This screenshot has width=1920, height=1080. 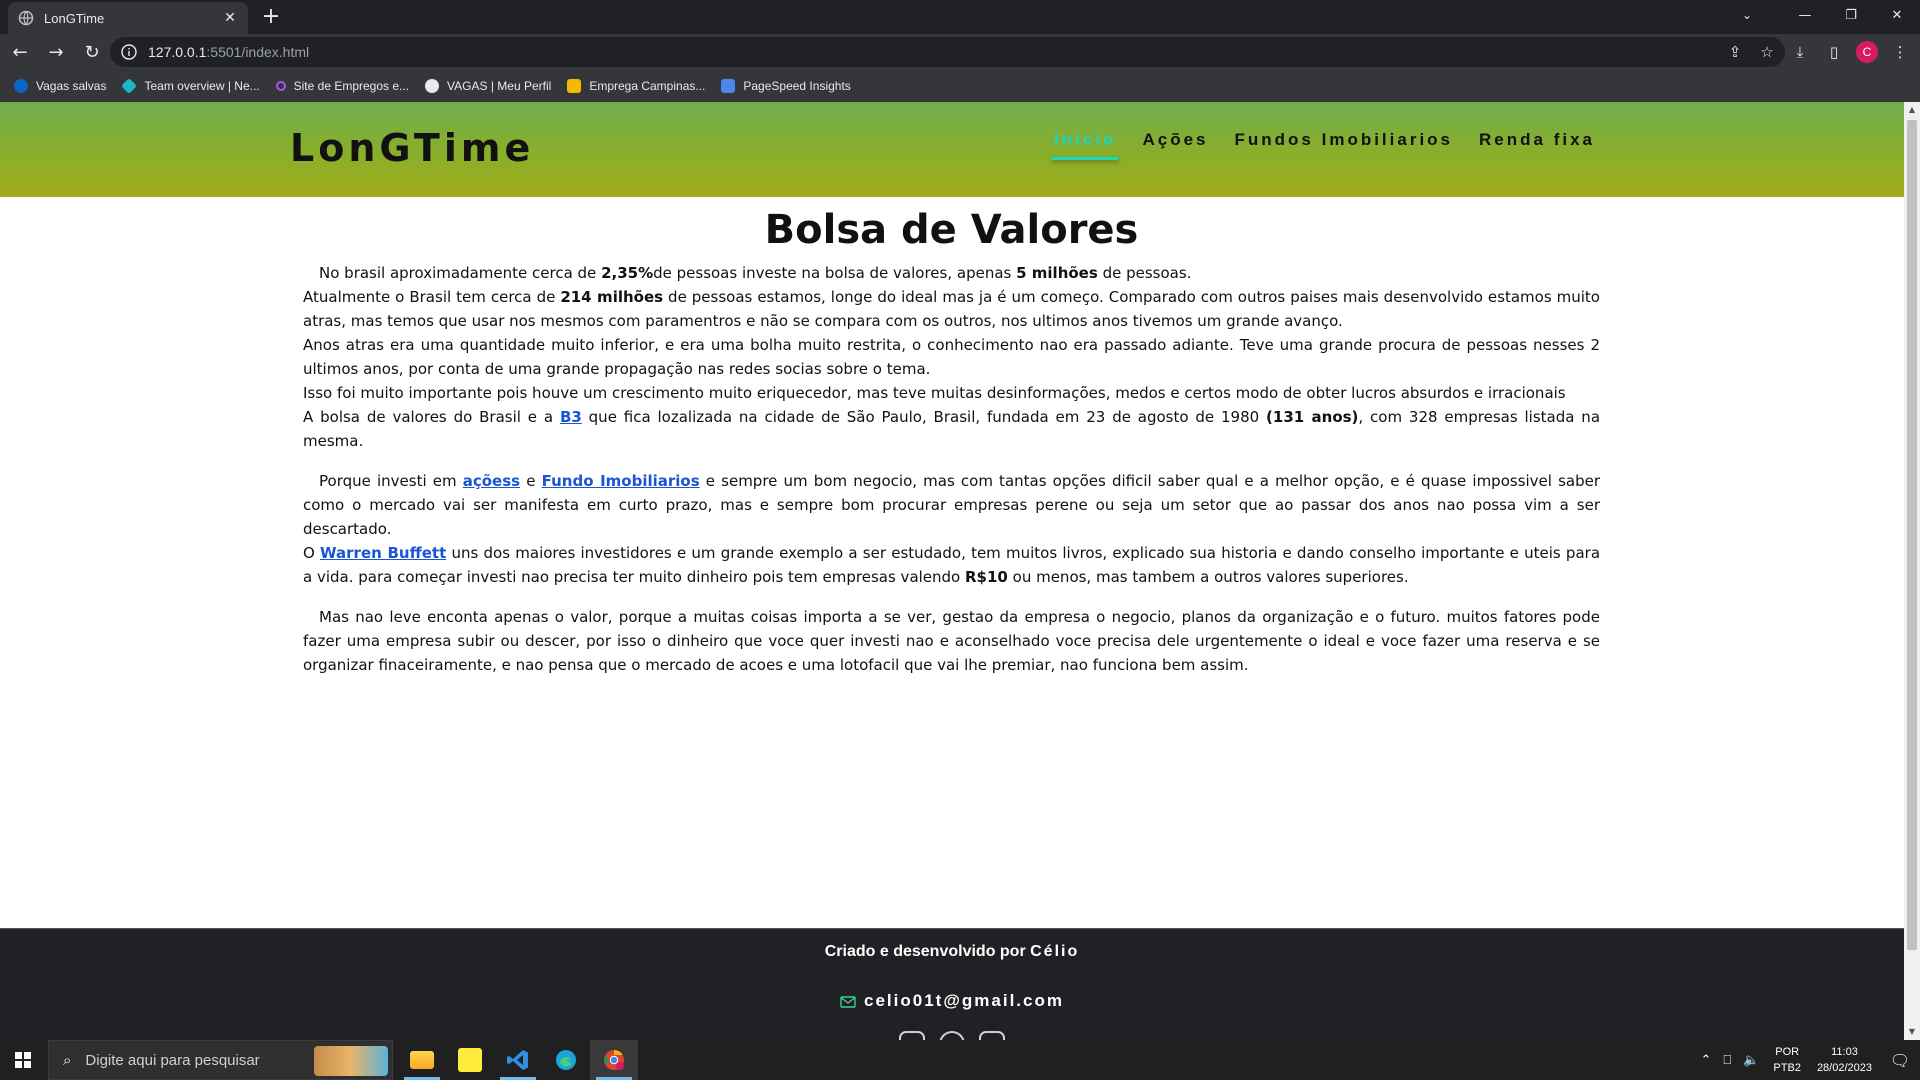 I want to click on chrome-icon, so click(x=614, y=1060).